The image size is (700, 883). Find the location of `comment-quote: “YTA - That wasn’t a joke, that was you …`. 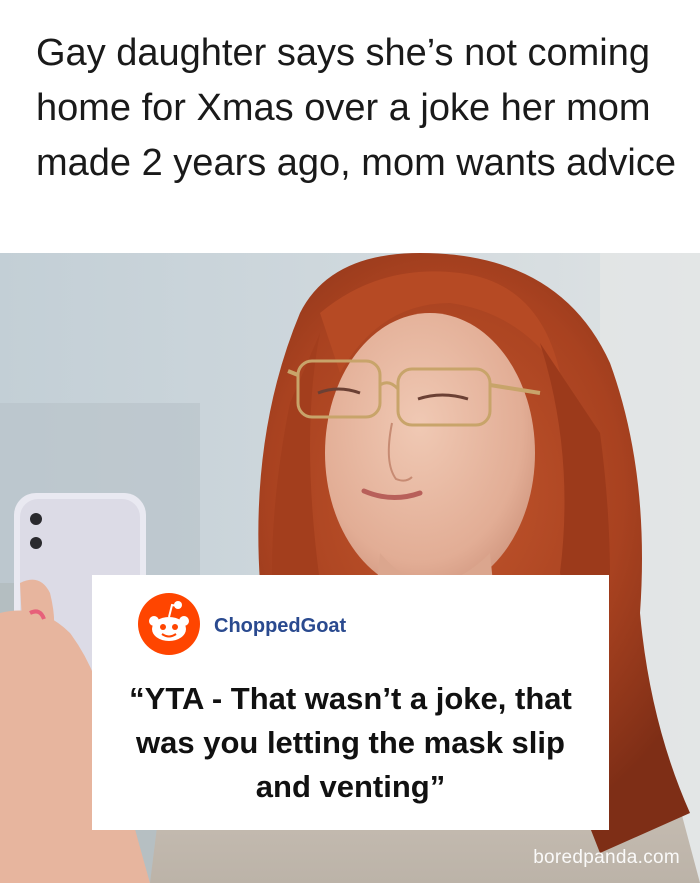

comment-quote: “YTA - That wasn’t a joke, that was you … is located at coordinates (350, 742).